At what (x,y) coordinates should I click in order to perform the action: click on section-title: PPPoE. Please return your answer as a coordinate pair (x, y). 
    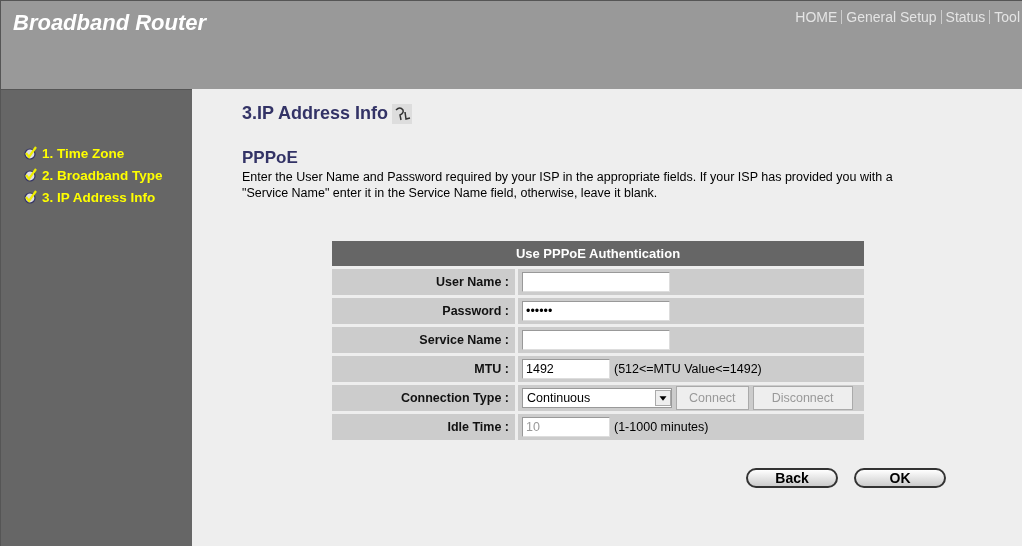
    Looking at the image, I should click on (270, 158).